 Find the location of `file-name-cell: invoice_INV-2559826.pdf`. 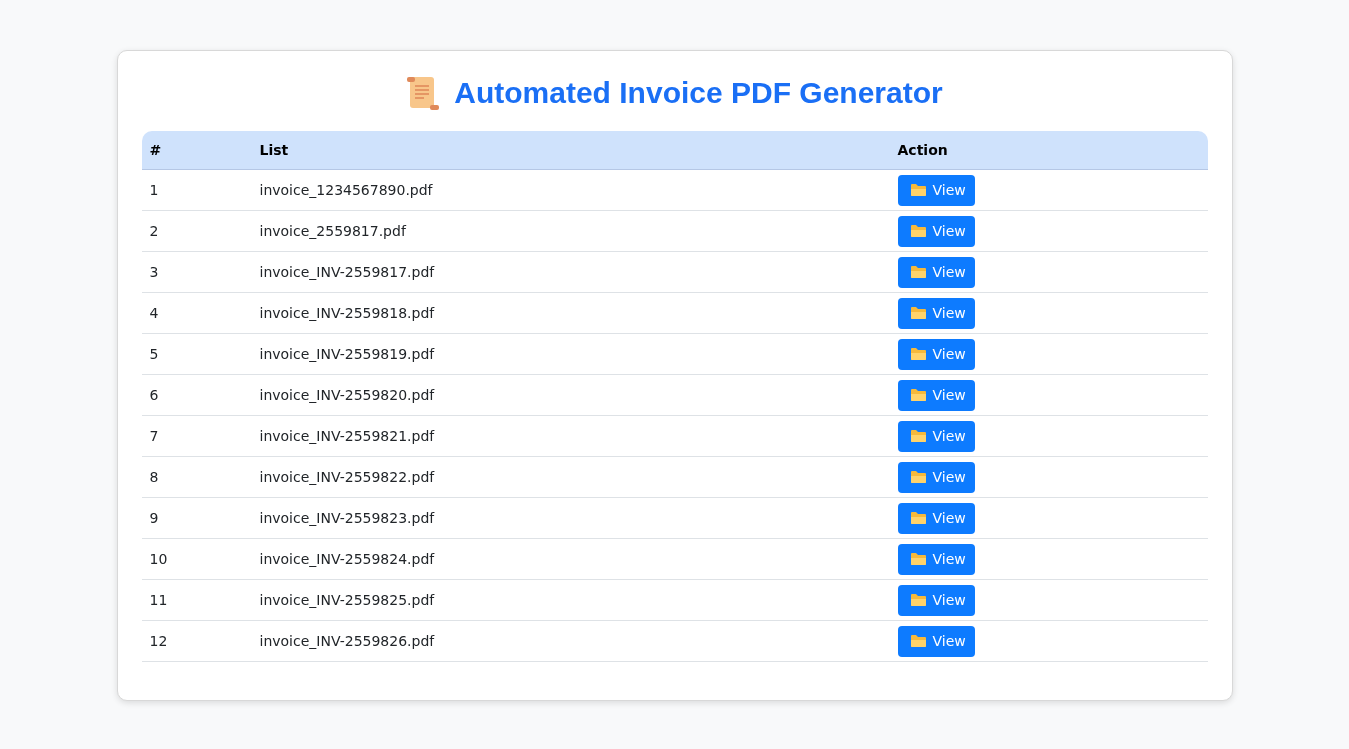

file-name-cell: invoice_INV-2559826.pdf is located at coordinates (570, 641).